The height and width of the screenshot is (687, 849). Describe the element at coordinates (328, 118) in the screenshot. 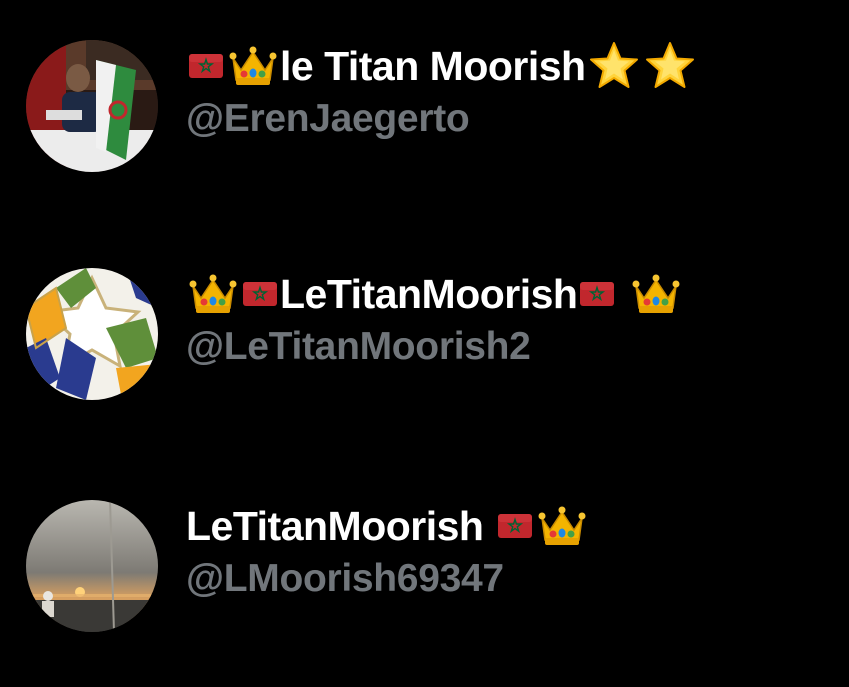

I see `username-handle: @ErenJaegerto` at that location.